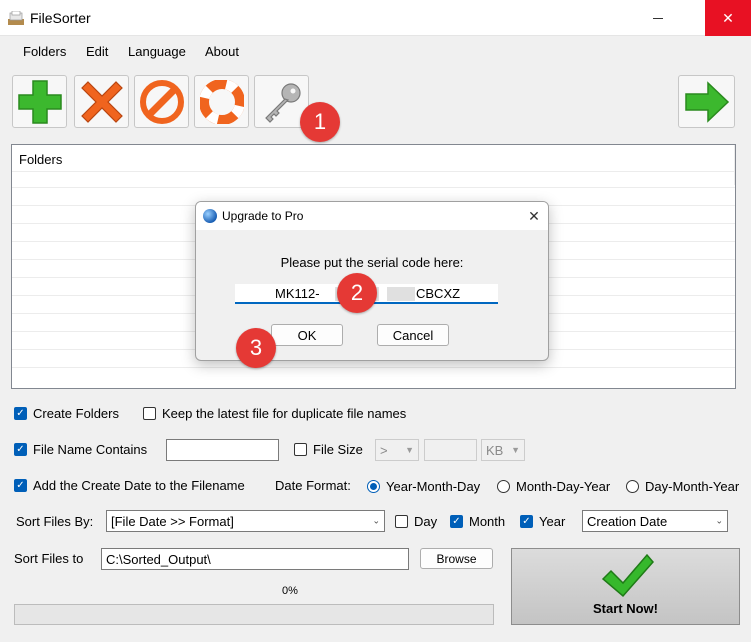 The width and height of the screenshot is (751, 642). What do you see at coordinates (256, 348) in the screenshot?
I see `step-badge-3: 3` at bounding box center [256, 348].